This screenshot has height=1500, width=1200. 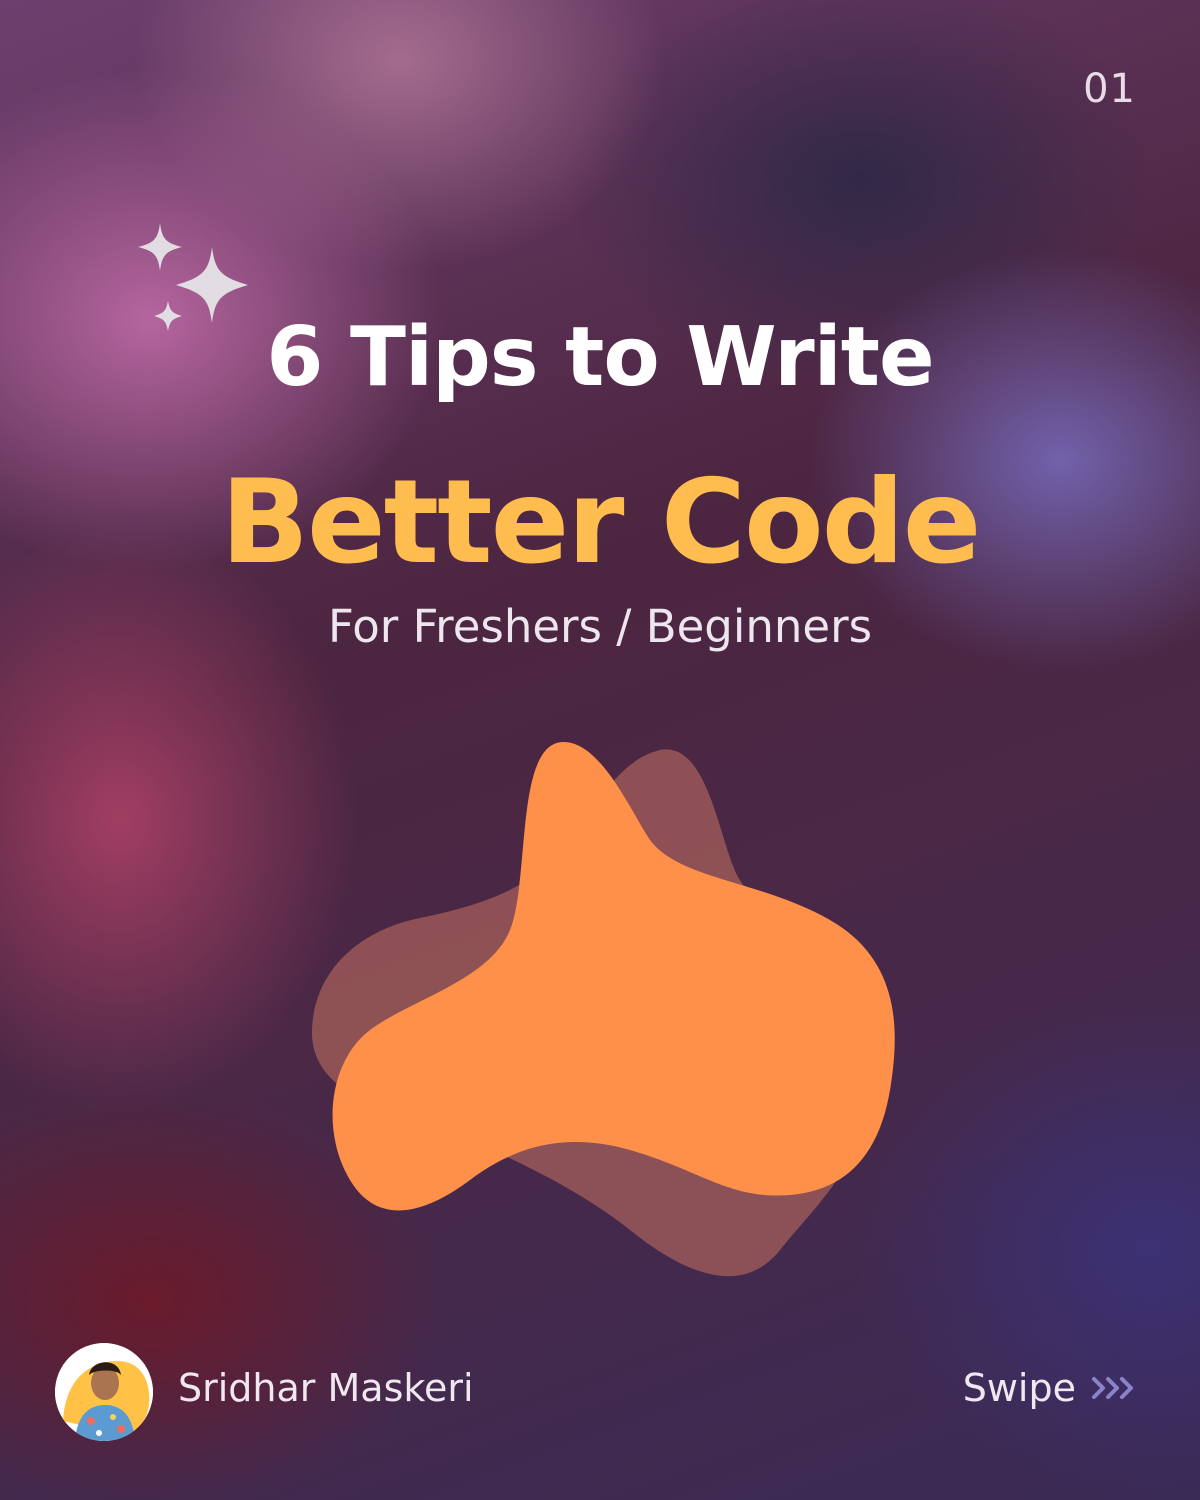 What do you see at coordinates (1109, 89) in the screenshot?
I see `page-number: 01` at bounding box center [1109, 89].